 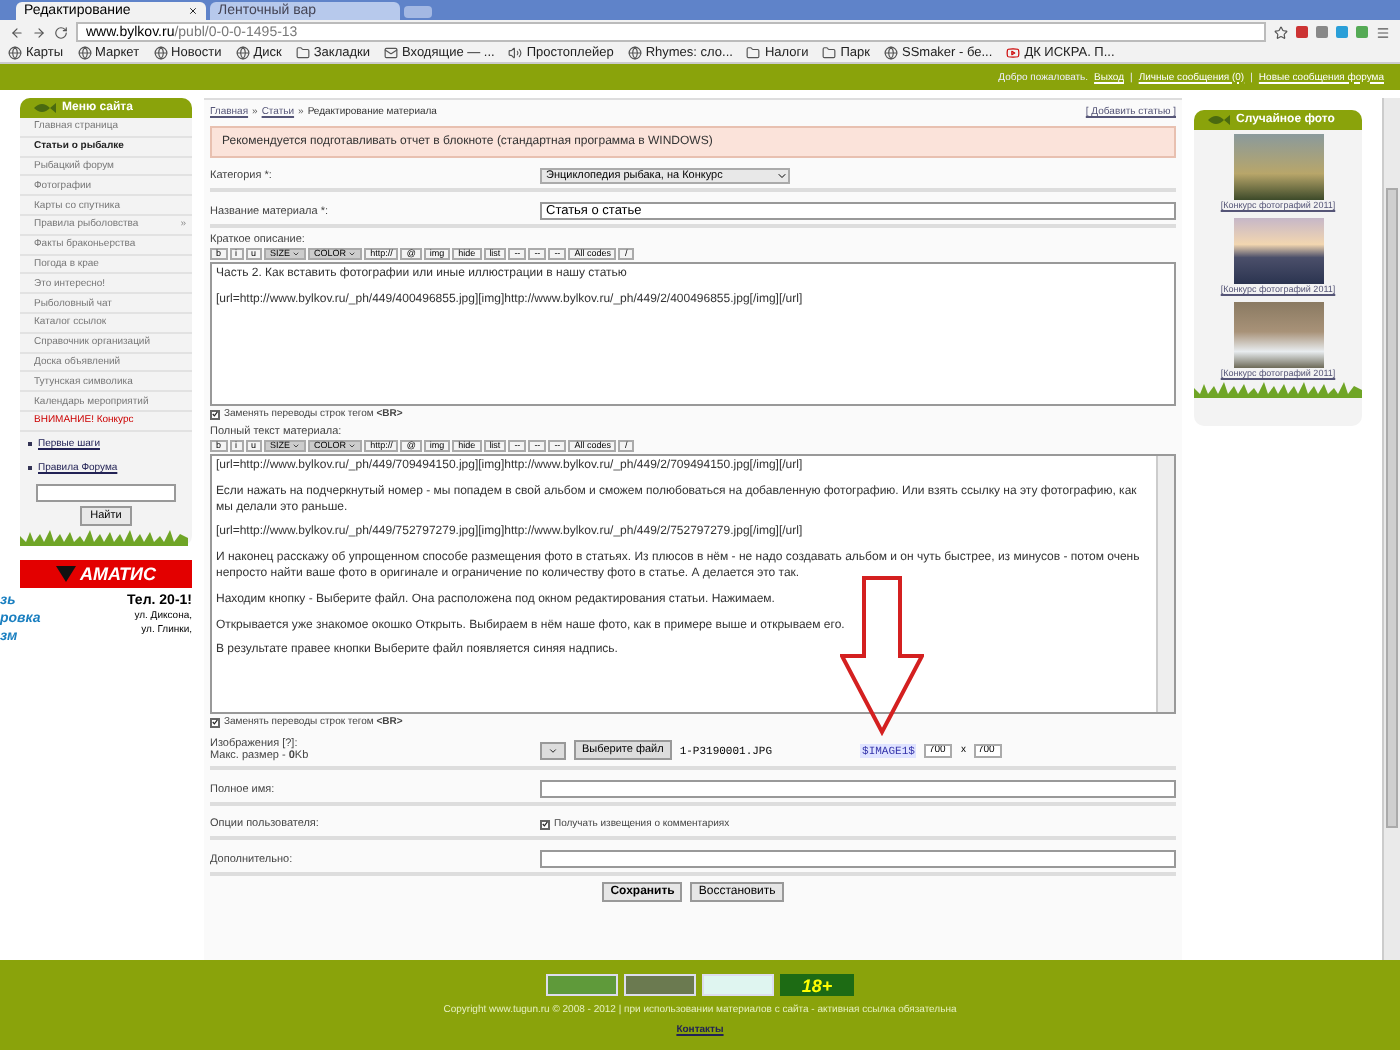 I want to click on dropdown-button, so click(x=553, y=750).